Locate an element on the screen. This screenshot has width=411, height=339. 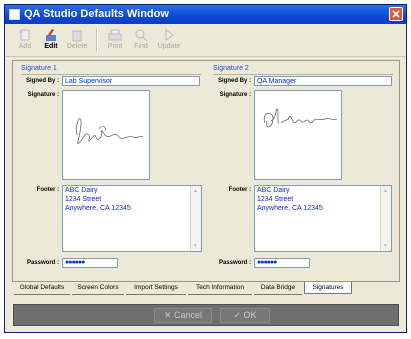
ok-button: ✓ OK is located at coordinates (245, 315).